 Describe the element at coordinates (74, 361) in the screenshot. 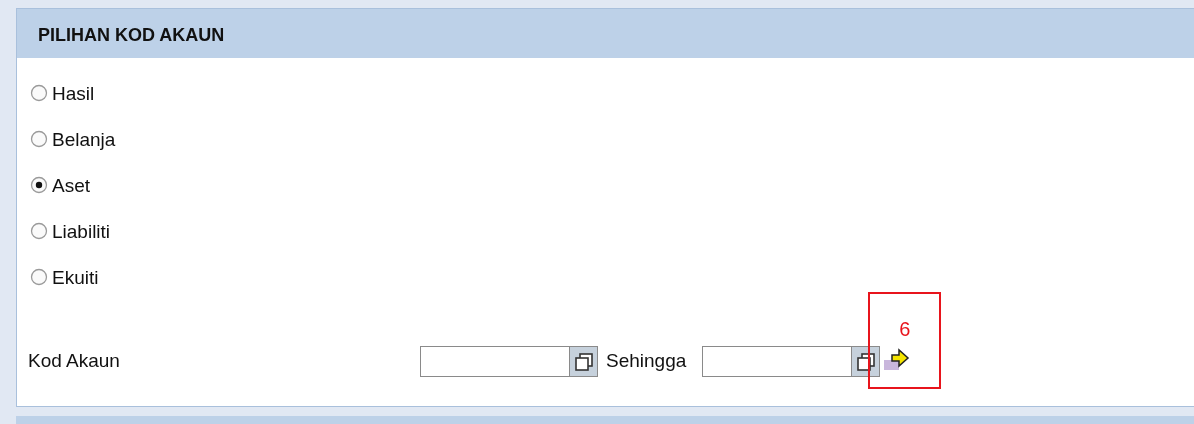

I see `field-label: Kod Akaun` at that location.